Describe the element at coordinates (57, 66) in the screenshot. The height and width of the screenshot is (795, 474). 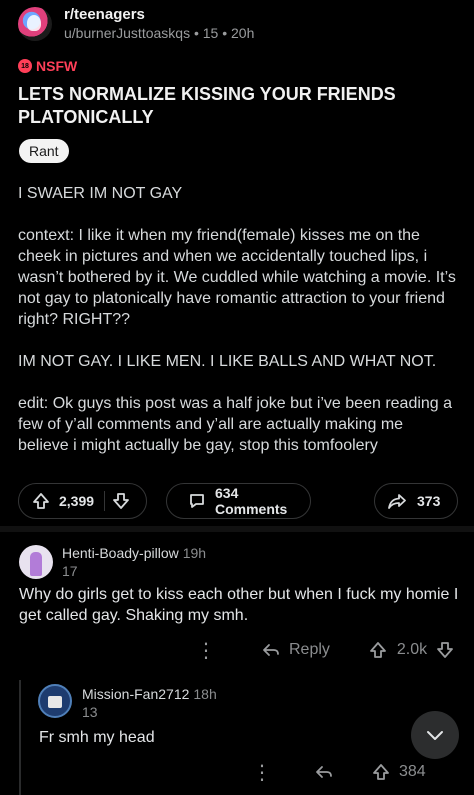
I see `nsfw-label: NSFW` at that location.